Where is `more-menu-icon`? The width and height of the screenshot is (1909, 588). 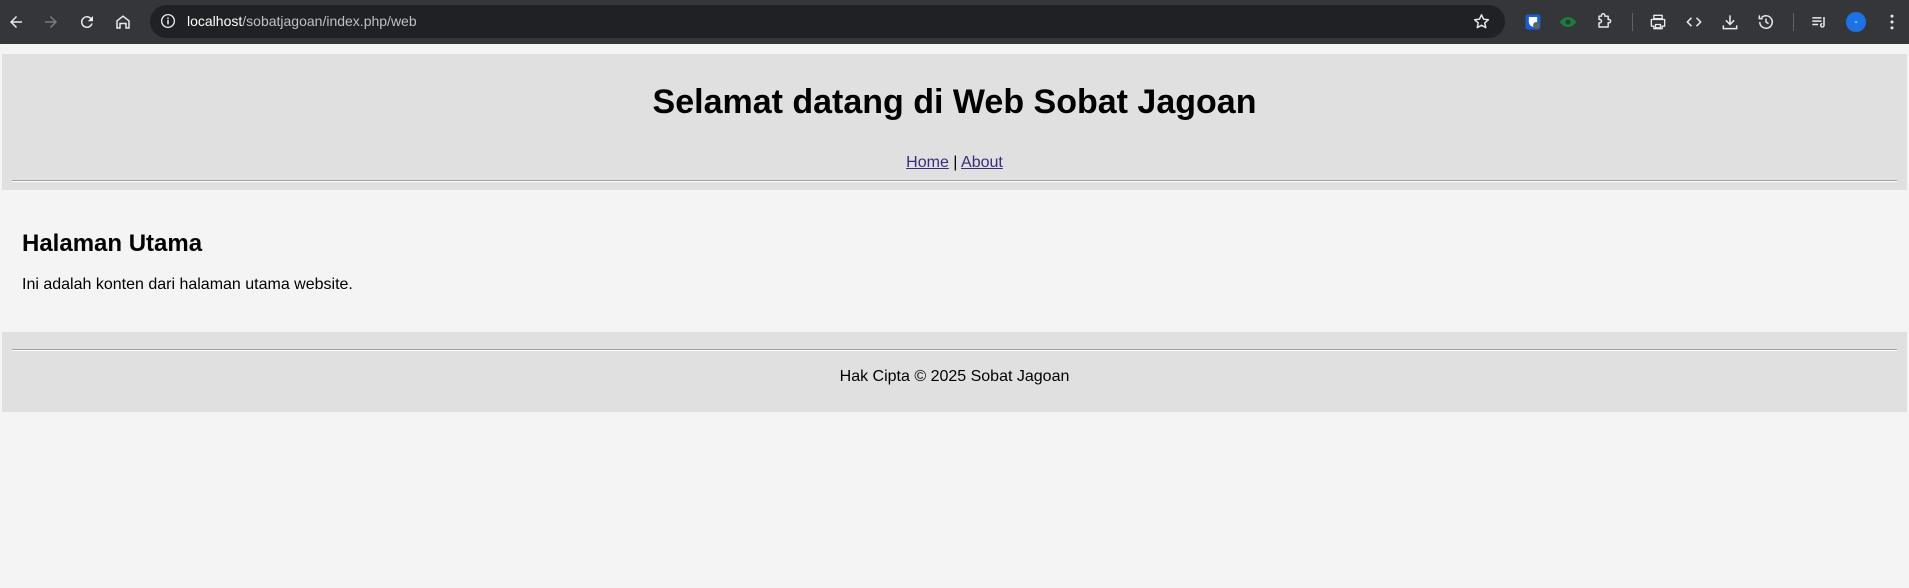 more-menu-icon is located at coordinates (1892, 22).